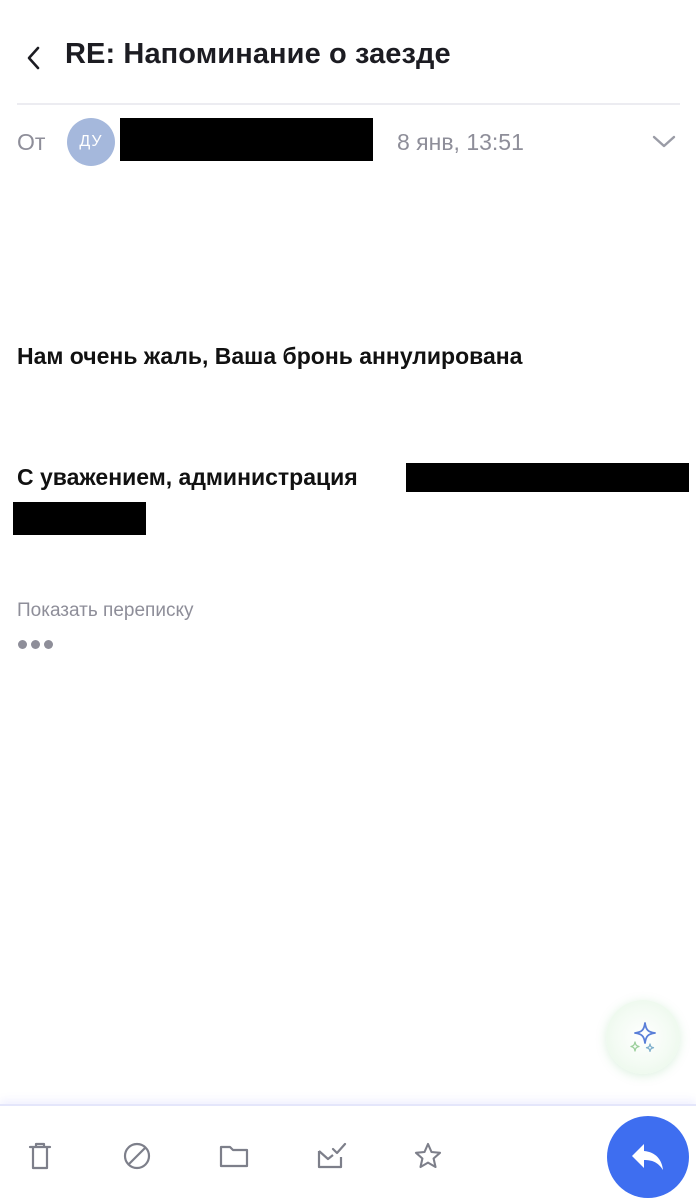 The height and width of the screenshot is (1200, 696). I want to click on message-body-text: Нам очень жаль, Ваша бронь аннулирована, so click(270, 356).